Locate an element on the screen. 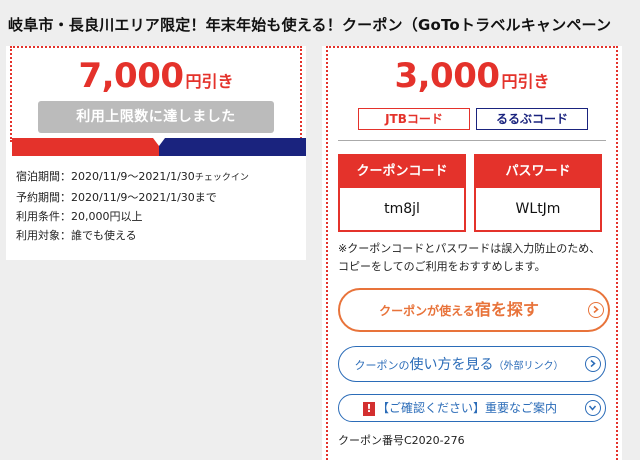  discount-amount: 3,000 円引き is located at coordinates (472, 76).